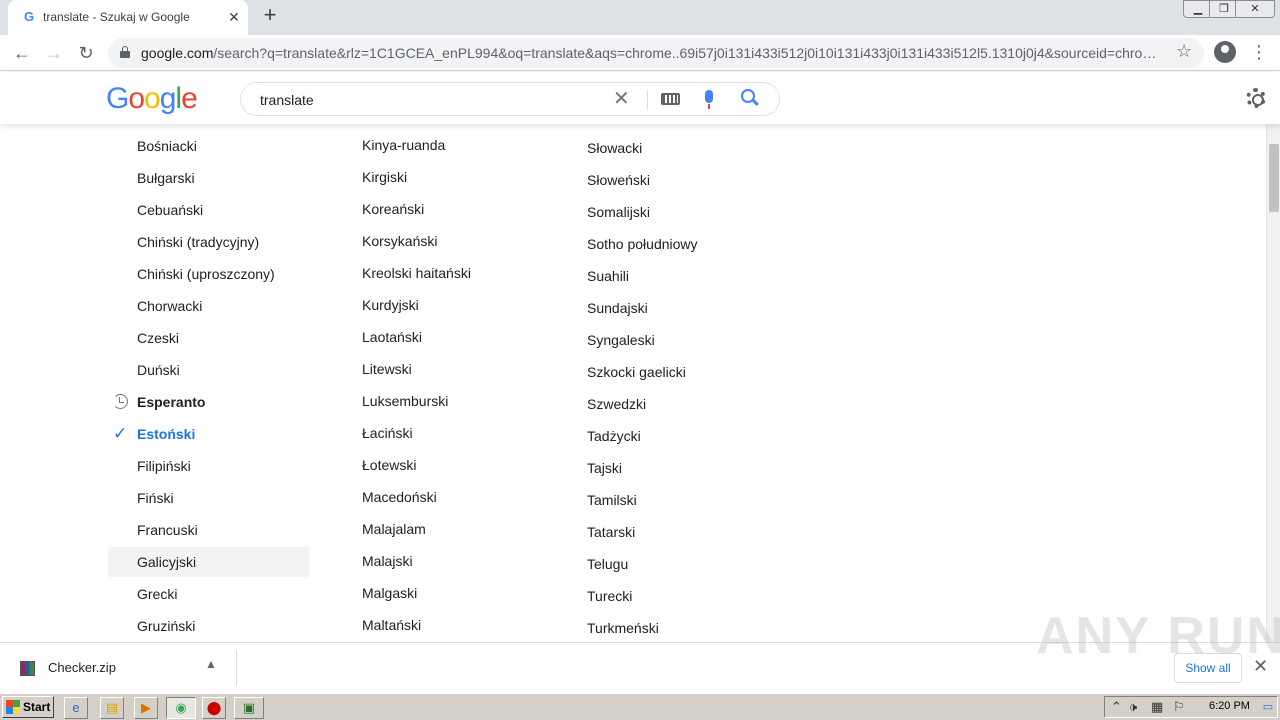 Image resolution: width=1280 pixels, height=720 pixels. I want to click on language-option: Sotho południowy, so click(642, 244).